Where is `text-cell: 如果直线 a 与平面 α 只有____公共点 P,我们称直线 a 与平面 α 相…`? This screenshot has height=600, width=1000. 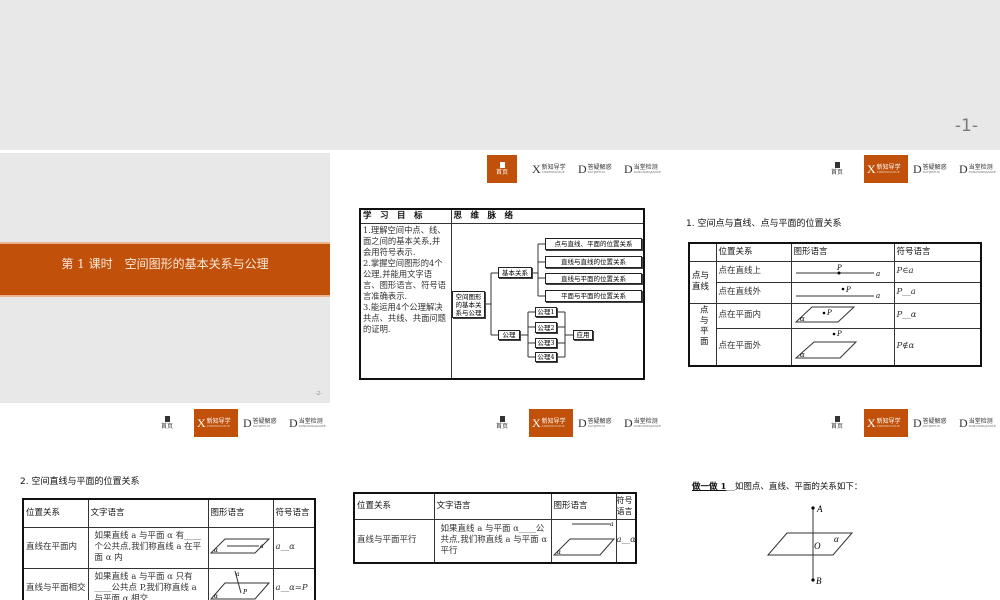 text-cell: 如果直线 a 与平面 α 只有____公共点 P,我们称直线 a 与平面 α 相… is located at coordinates (148, 583).